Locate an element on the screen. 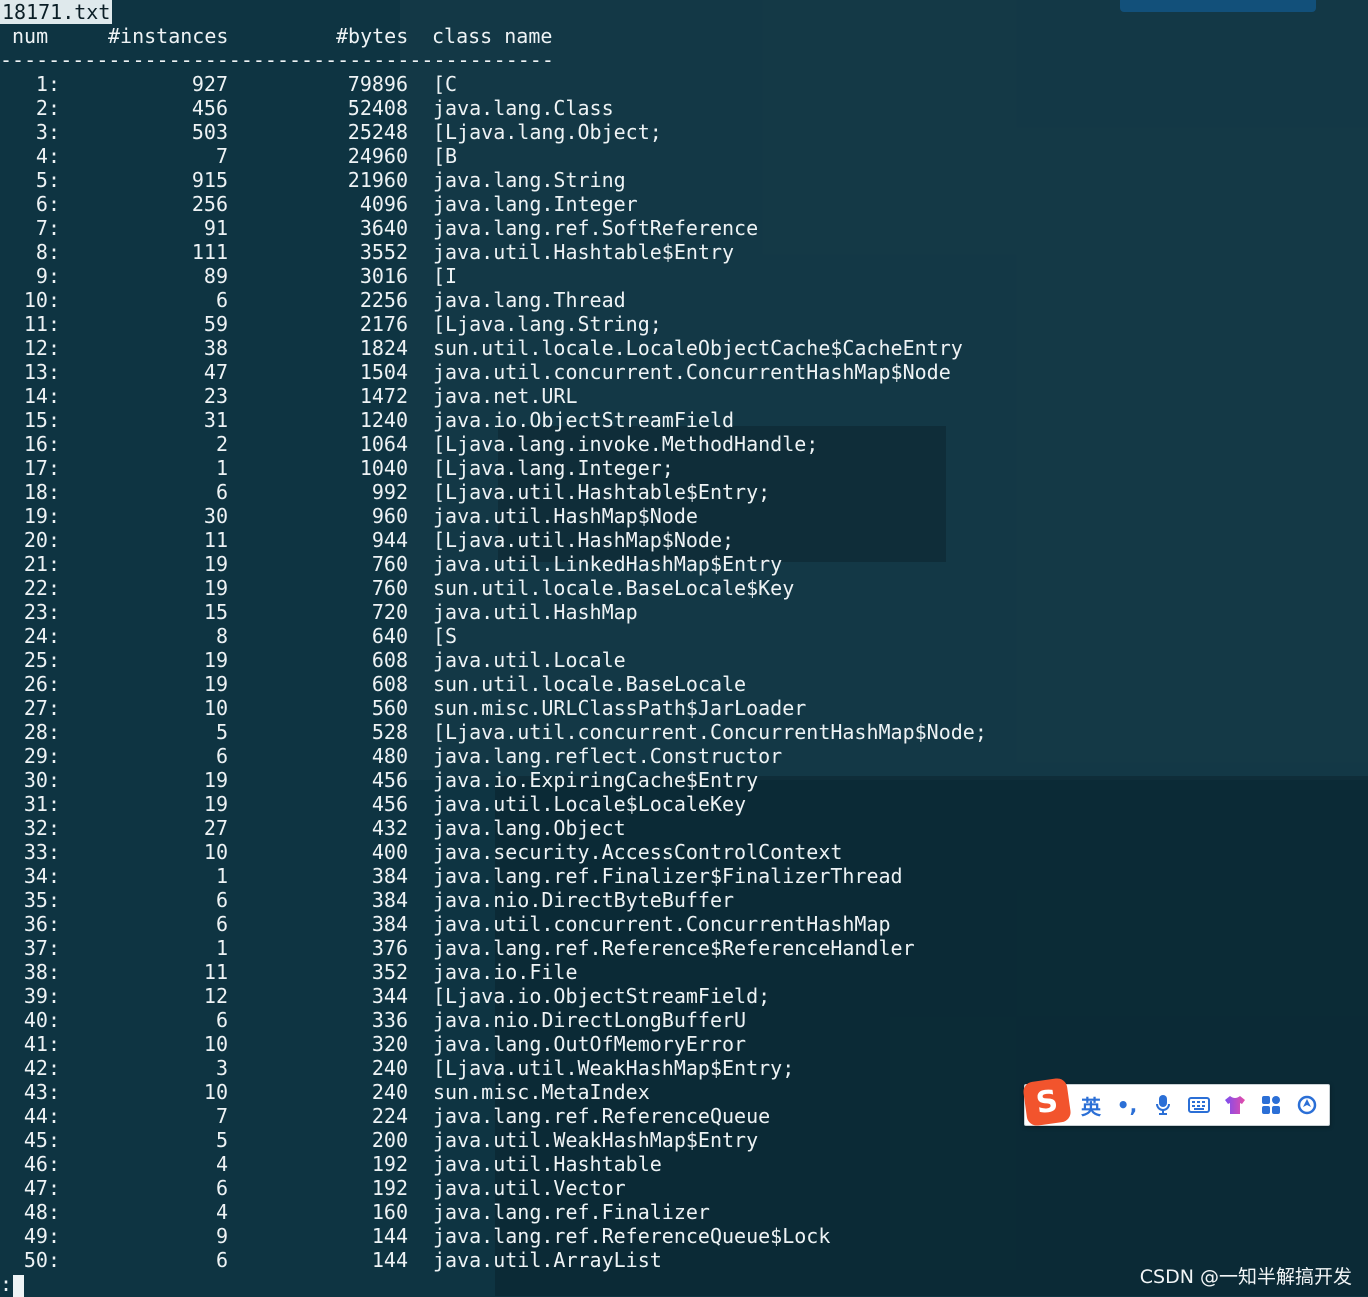 This screenshot has width=1368, height=1297. row-class-name: java.lang.ref.Reference$ReferenceHandler is located at coordinates (674, 948).